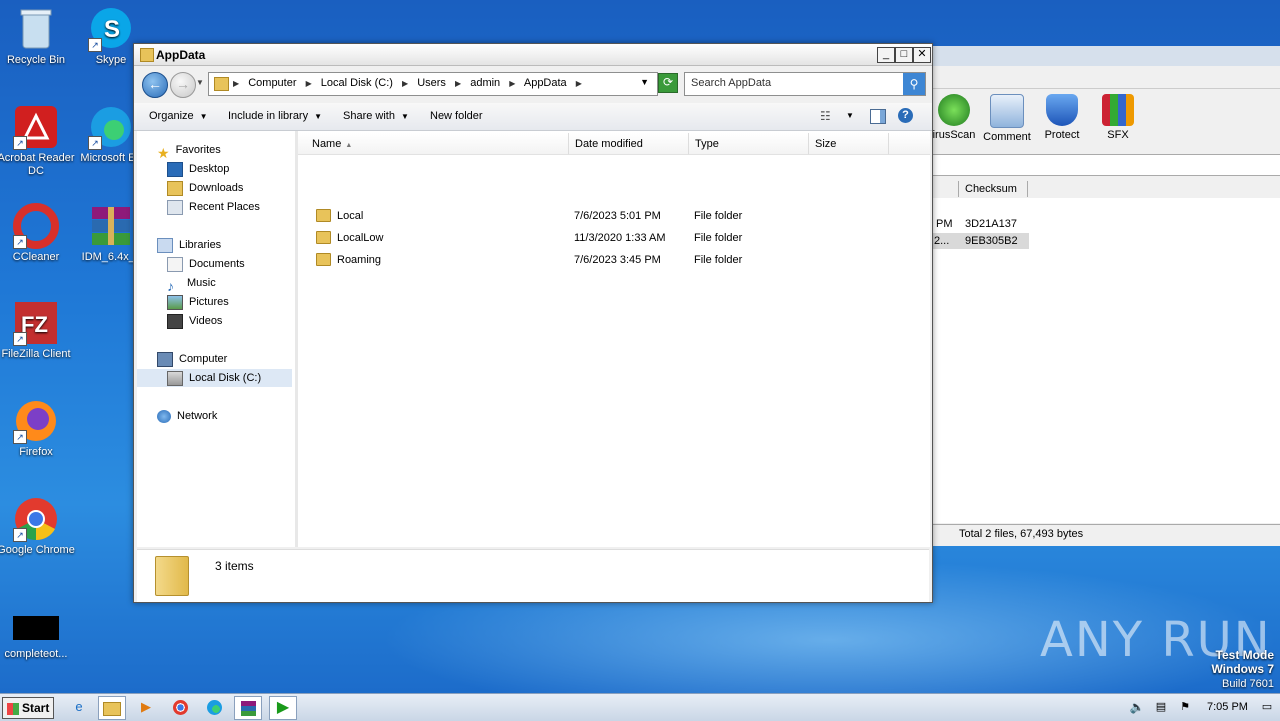  What do you see at coordinates (1021, 534) in the screenshot?
I see `bg-status-text: Total 2 files, 67,493 bytes` at bounding box center [1021, 534].